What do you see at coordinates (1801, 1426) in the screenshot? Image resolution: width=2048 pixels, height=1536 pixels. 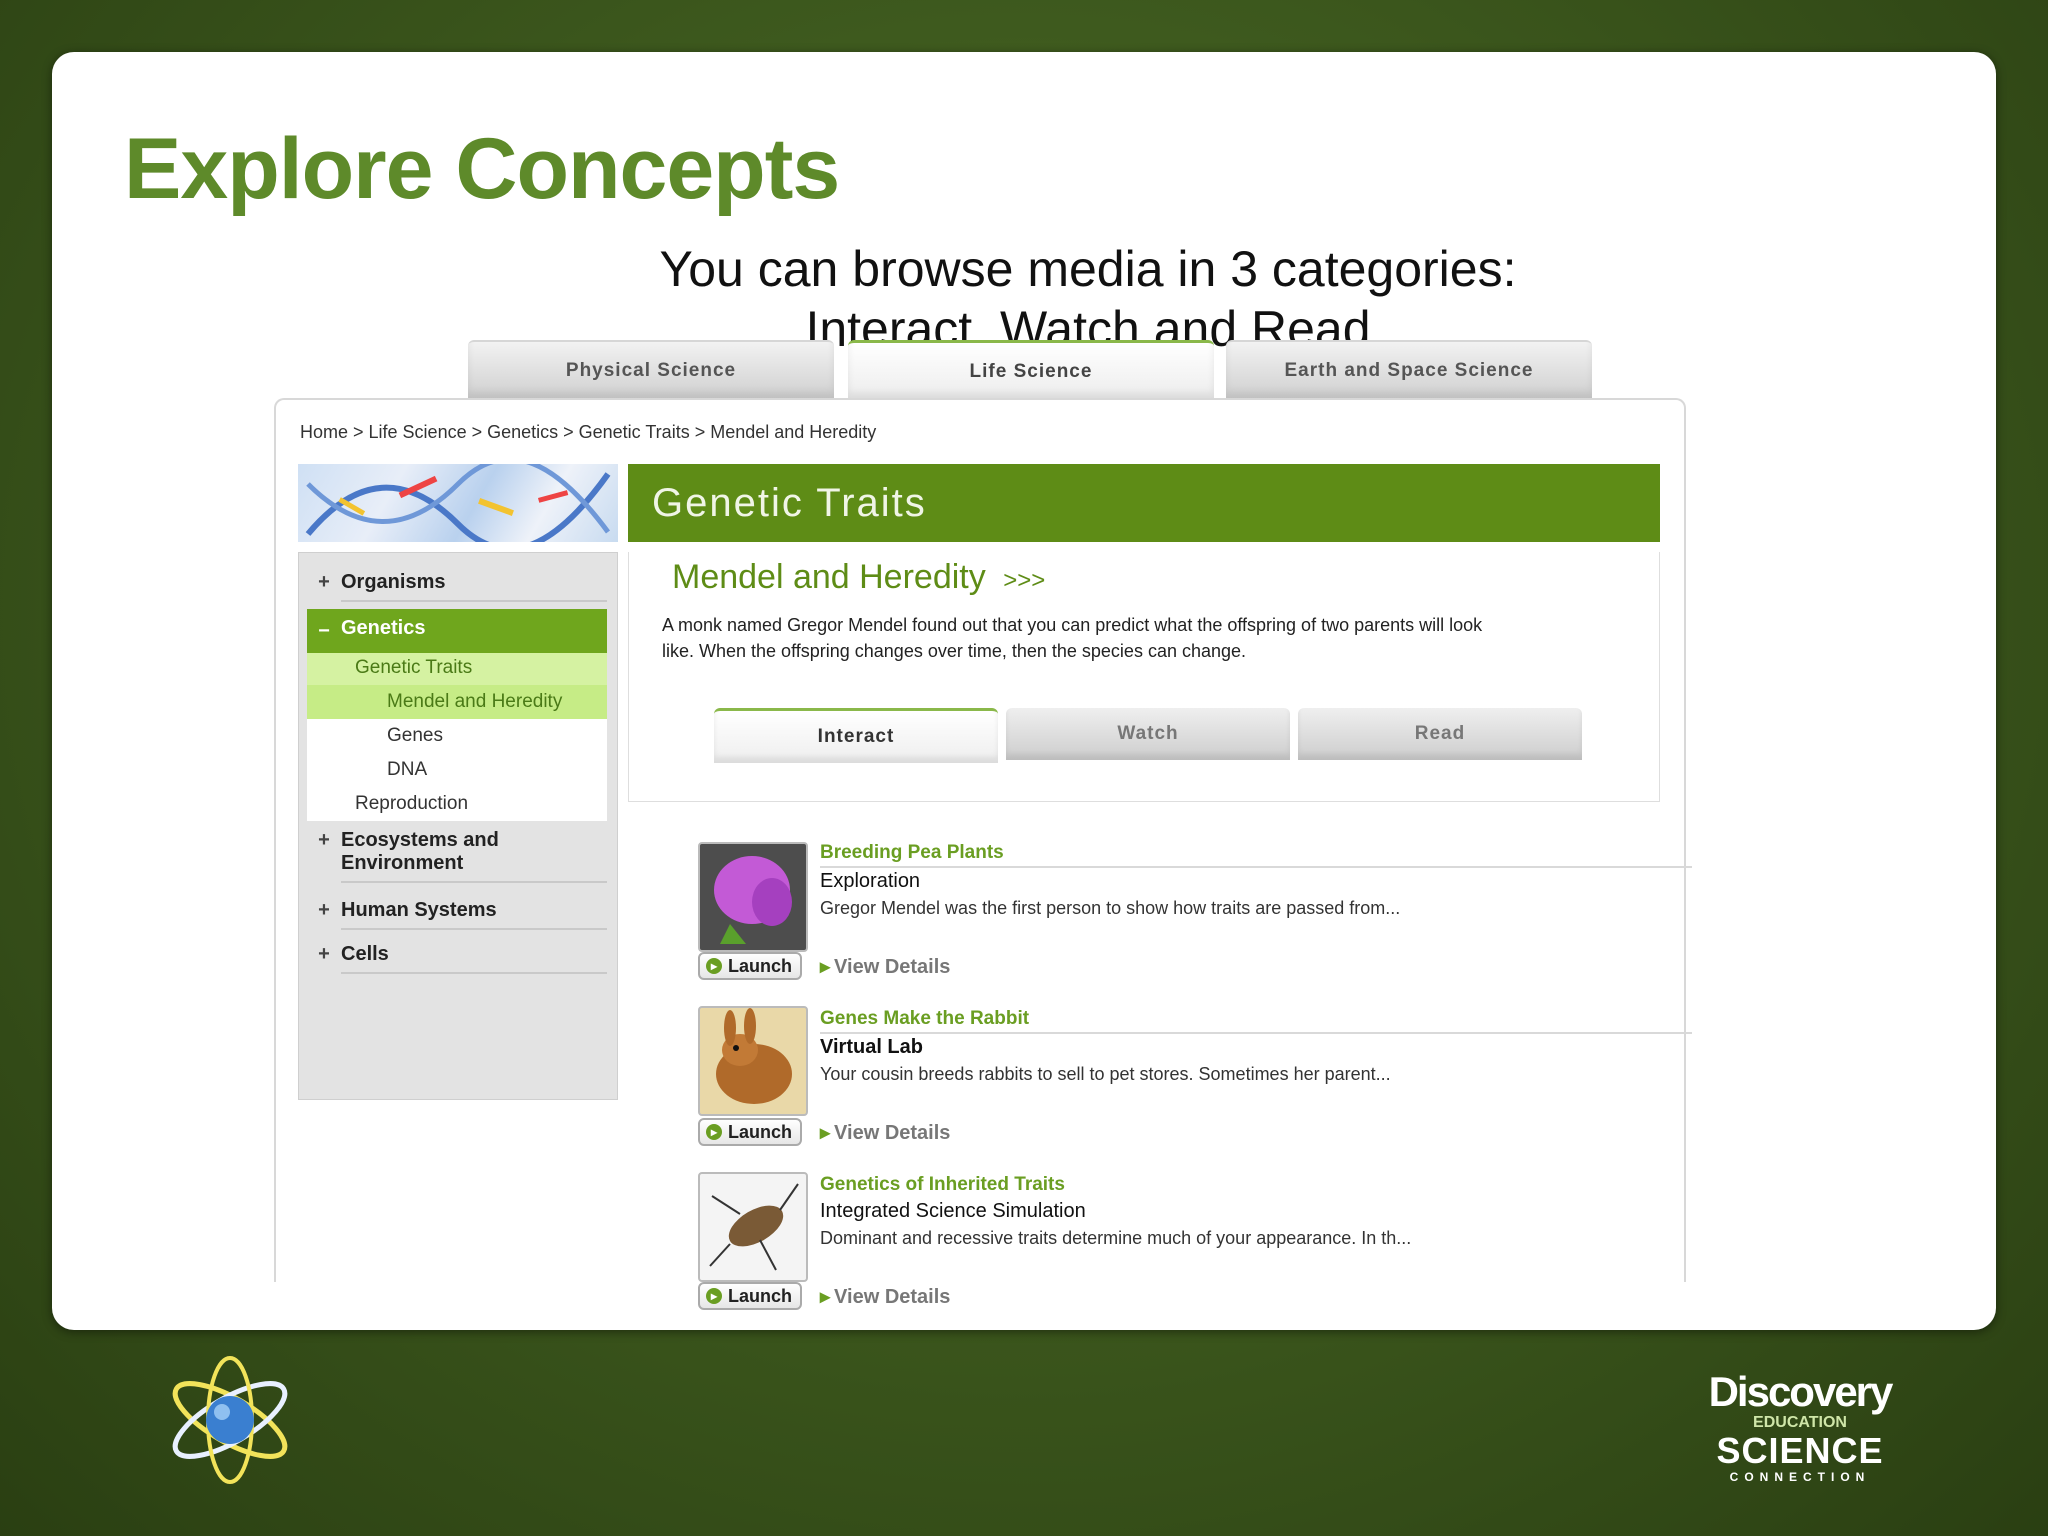 I see `discovery-science-logo: Discovery EDUCATION SCIENCE CONNECTION` at bounding box center [1801, 1426].